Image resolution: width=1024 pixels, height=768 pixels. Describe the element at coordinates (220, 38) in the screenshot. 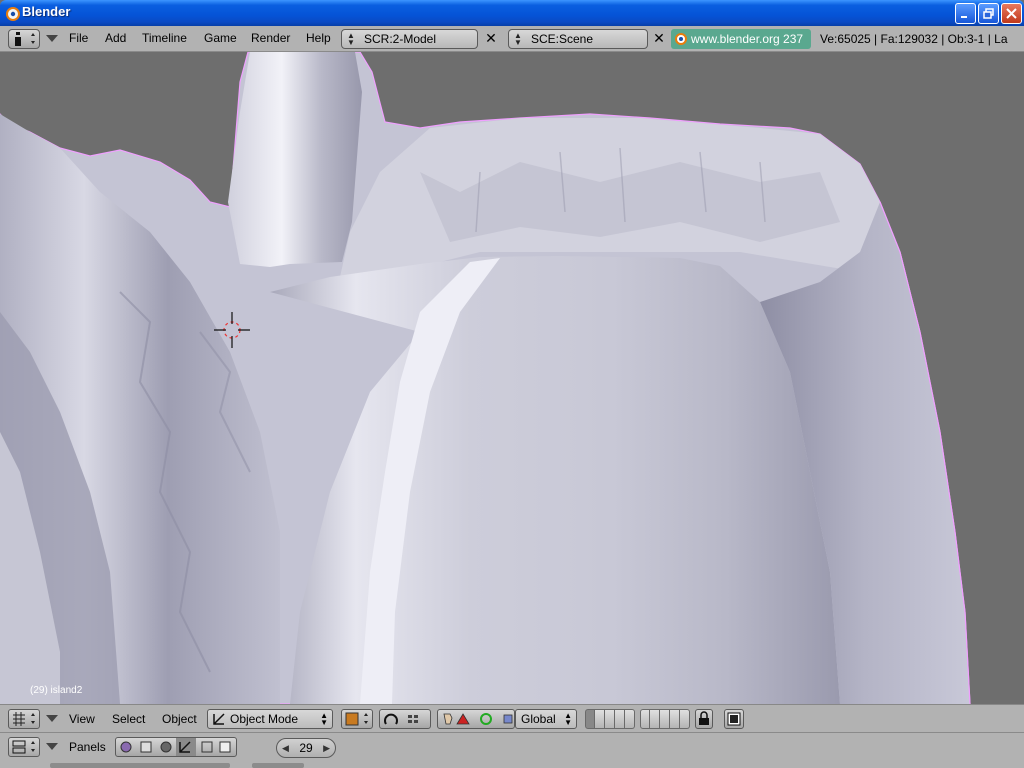

I see `menu-game: Game` at that location.